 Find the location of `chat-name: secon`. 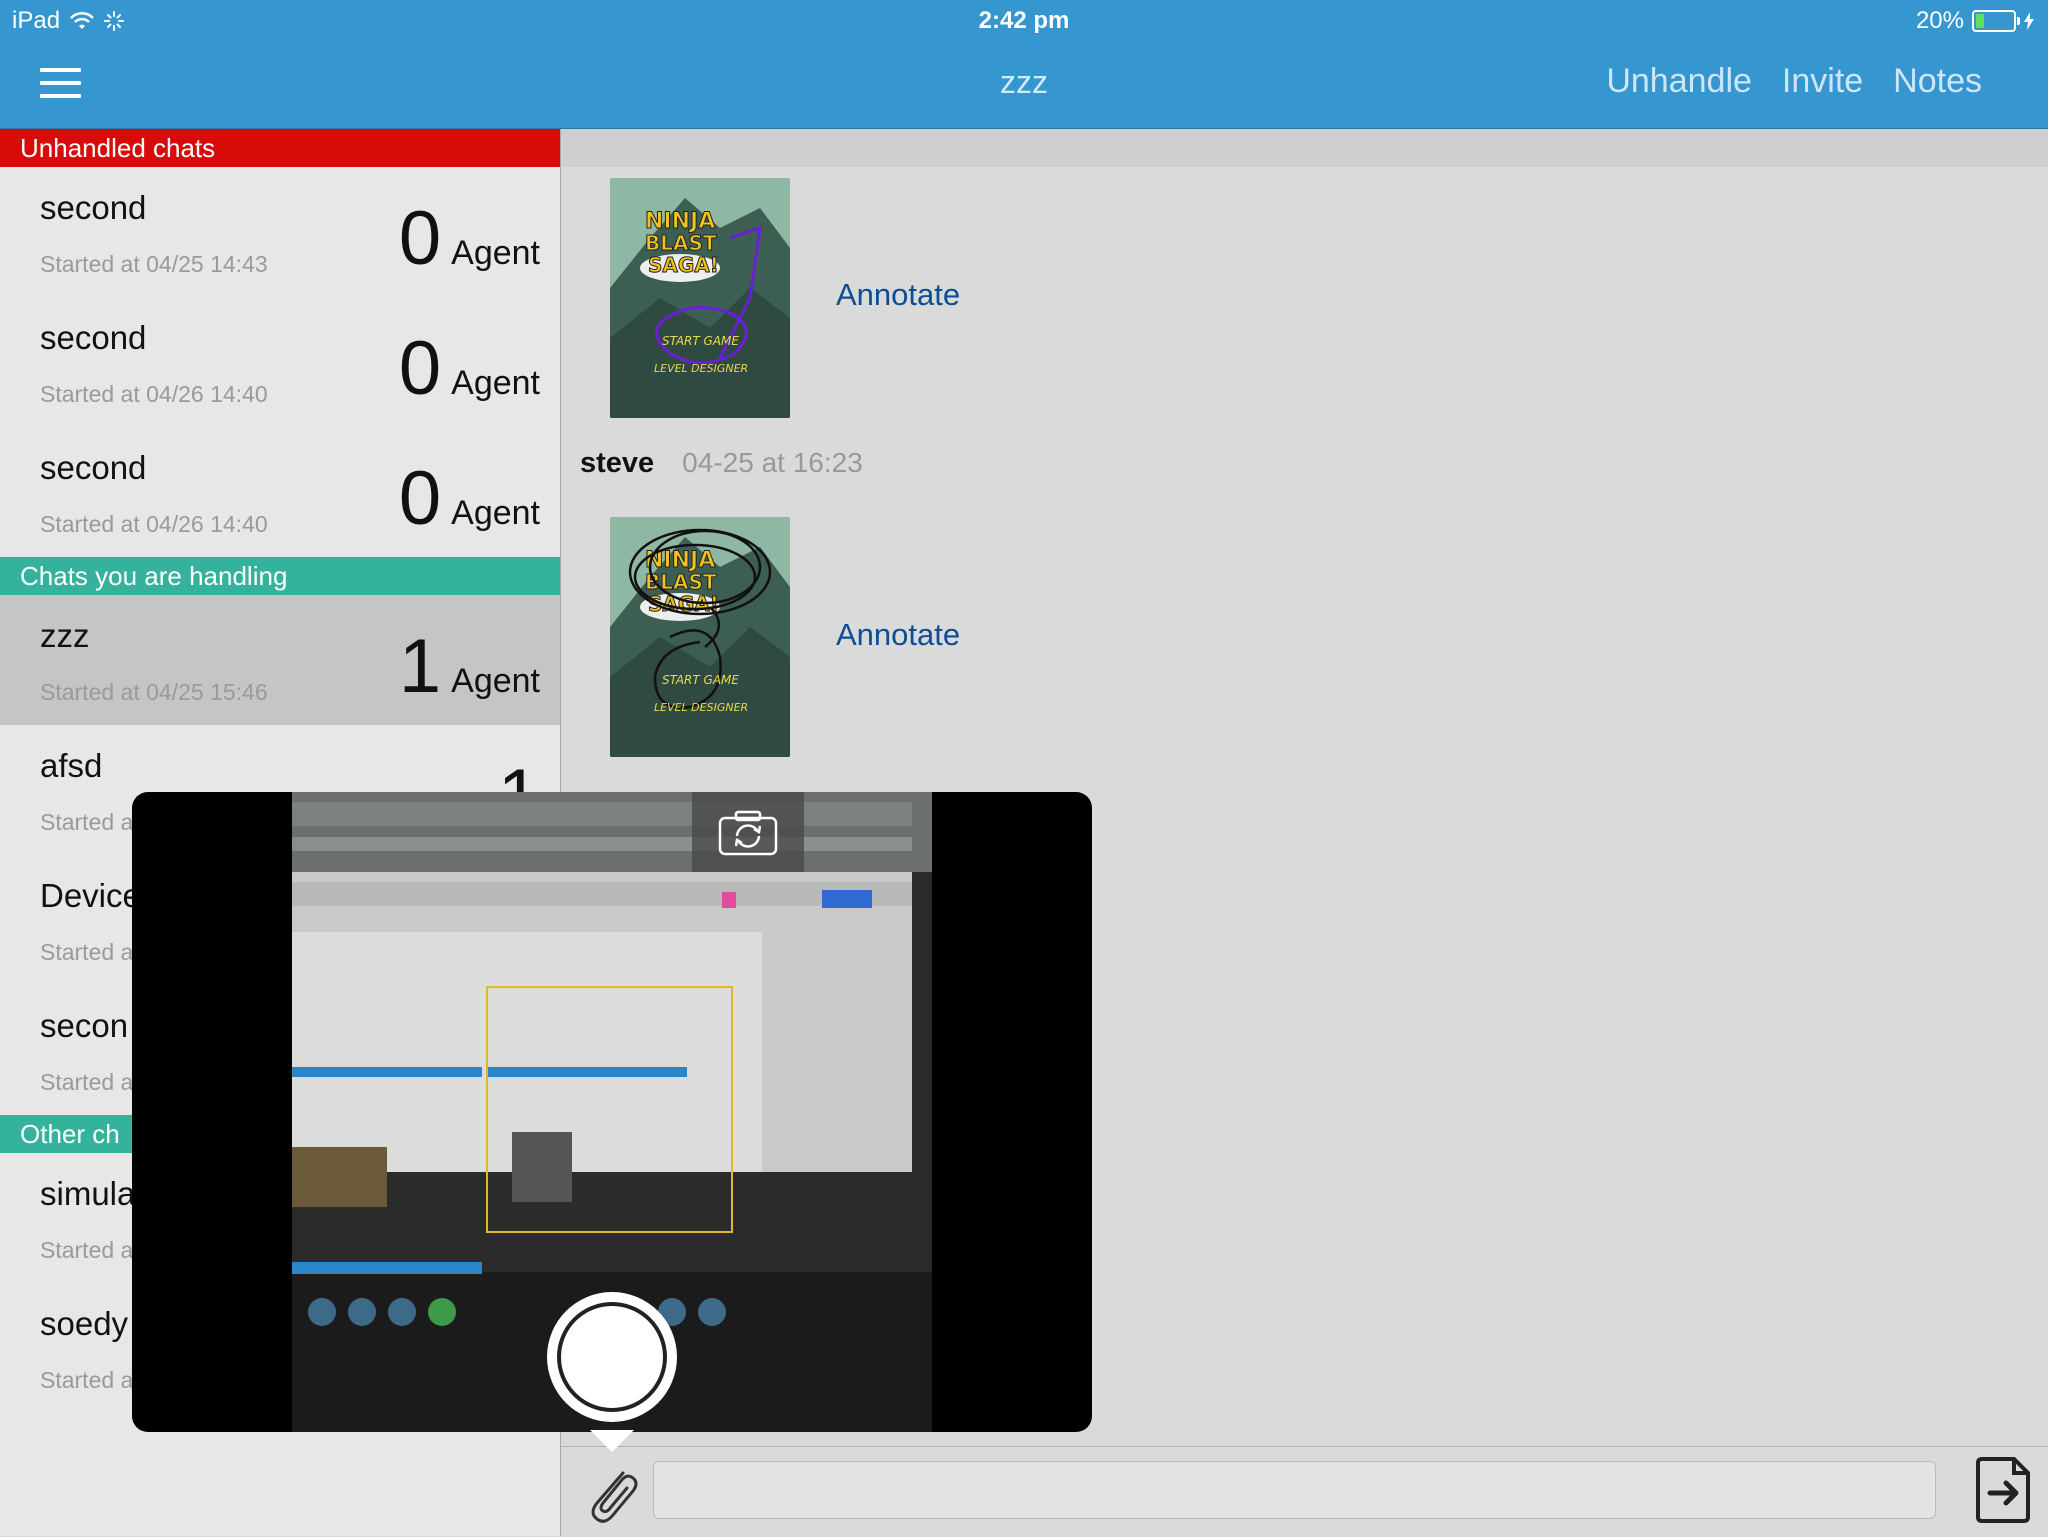

chat-name: secon is located at coordinates (84, 1025).